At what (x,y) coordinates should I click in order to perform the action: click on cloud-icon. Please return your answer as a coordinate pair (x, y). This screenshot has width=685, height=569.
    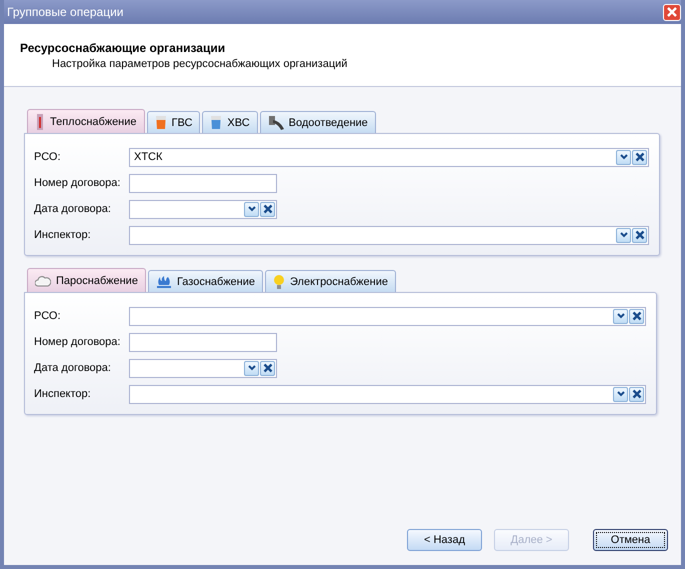
    Looking at the image, I should click on (43, 280).